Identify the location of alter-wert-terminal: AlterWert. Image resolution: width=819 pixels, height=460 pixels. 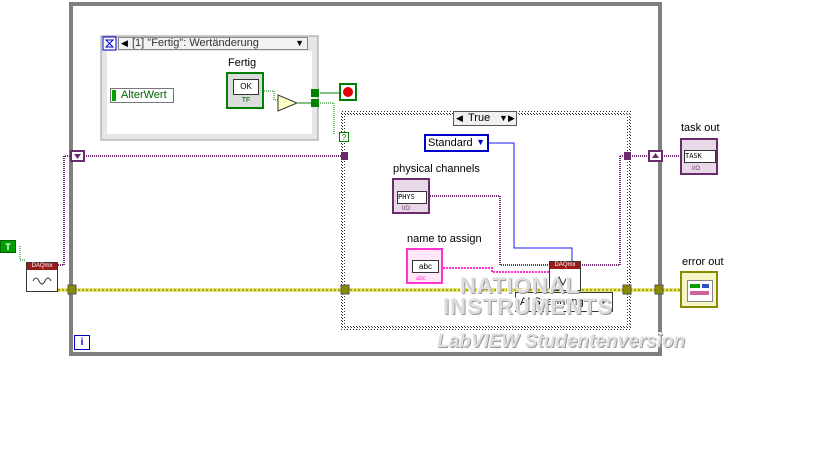
(142, 95).